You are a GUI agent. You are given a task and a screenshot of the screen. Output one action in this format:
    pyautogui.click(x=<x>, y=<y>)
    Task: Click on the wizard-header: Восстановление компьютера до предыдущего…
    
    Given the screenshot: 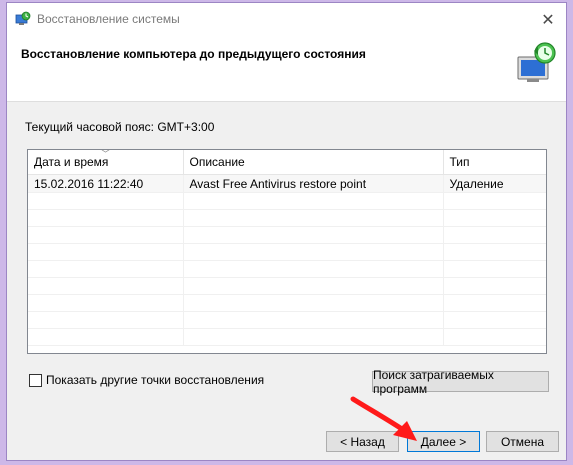 What is the action you would take?
    pyautogui.click(x=286, y=68)
    